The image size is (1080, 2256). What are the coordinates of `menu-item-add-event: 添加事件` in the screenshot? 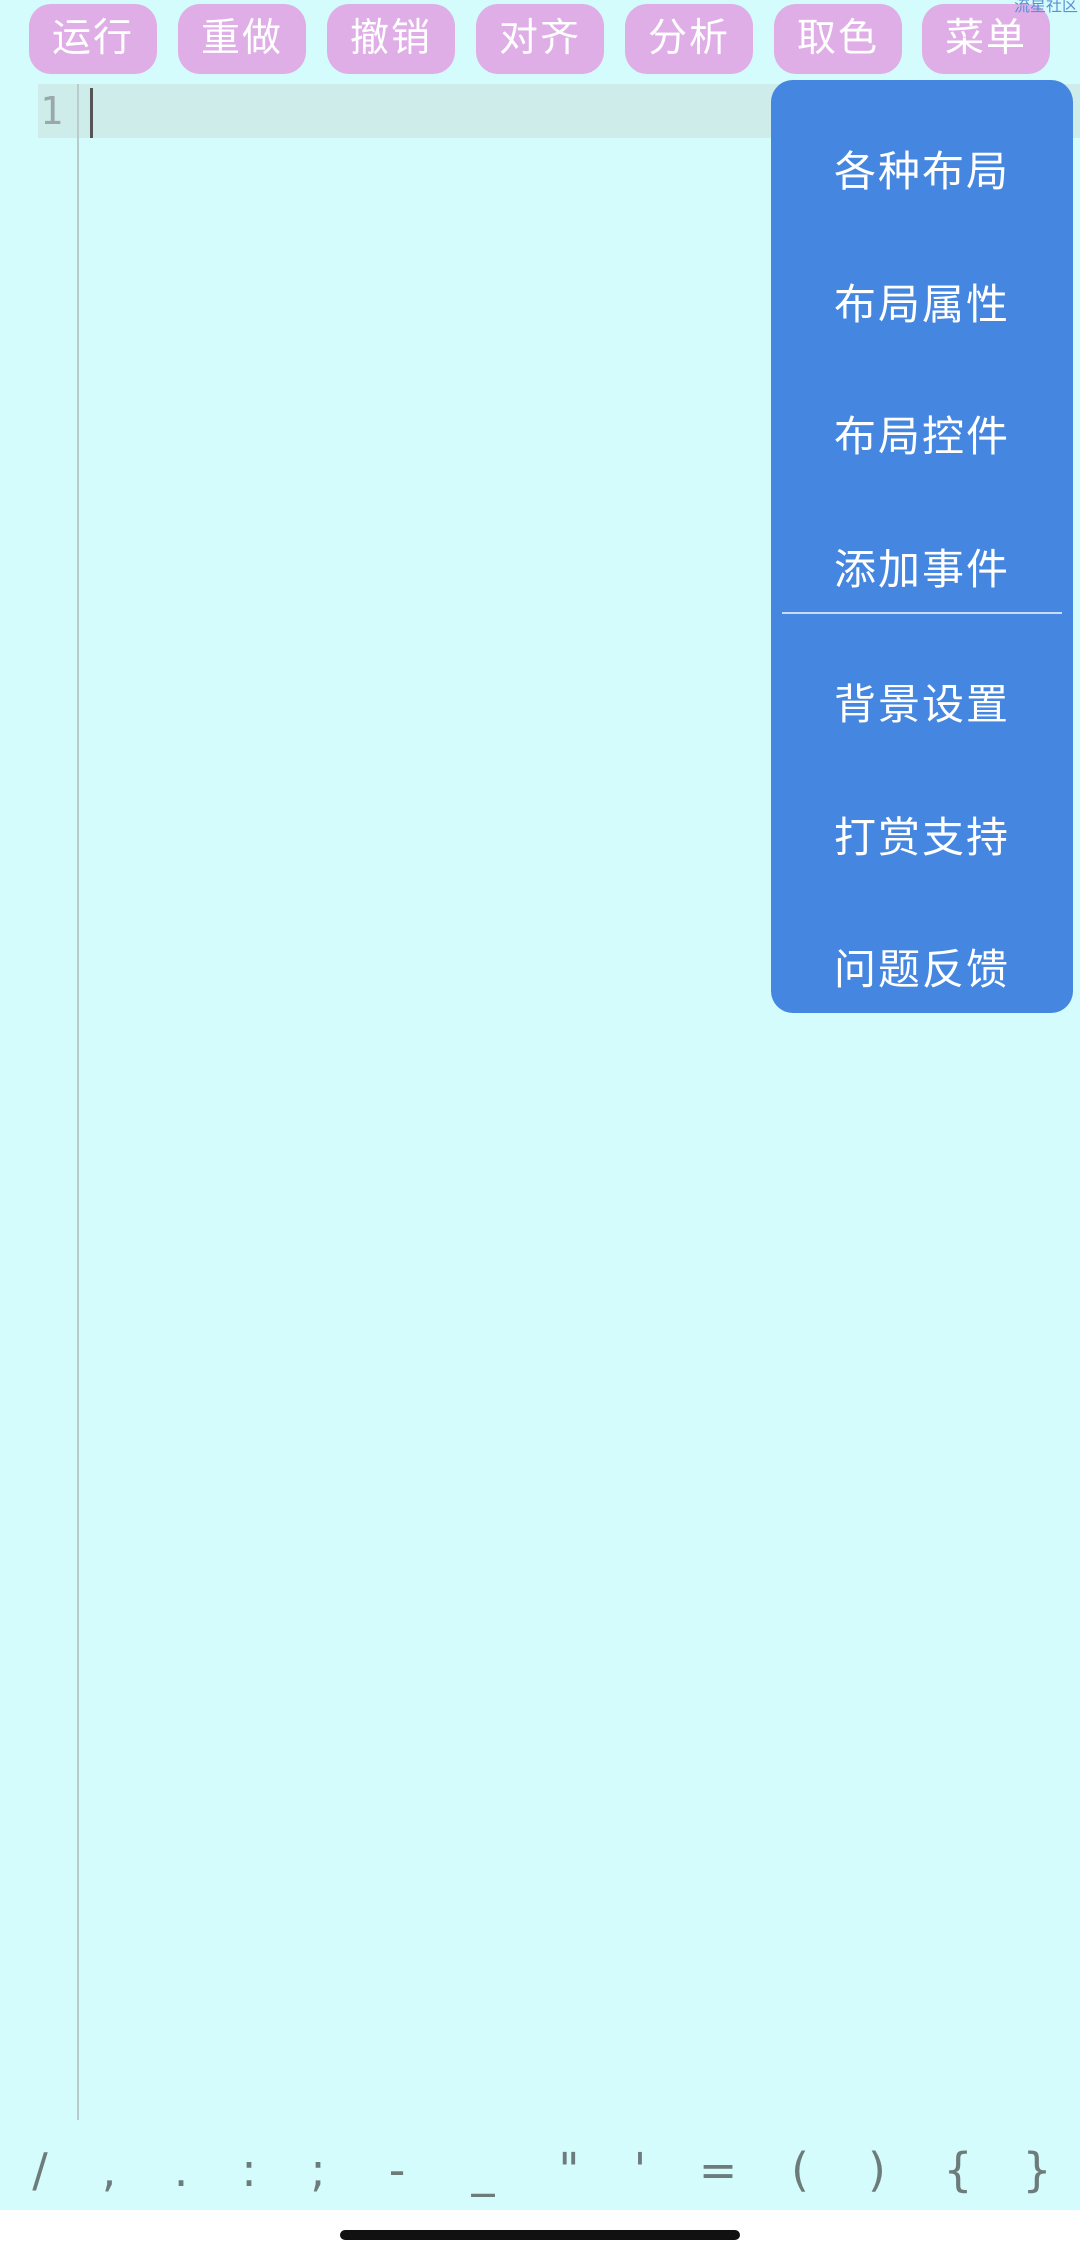 It's located at (922, 570).